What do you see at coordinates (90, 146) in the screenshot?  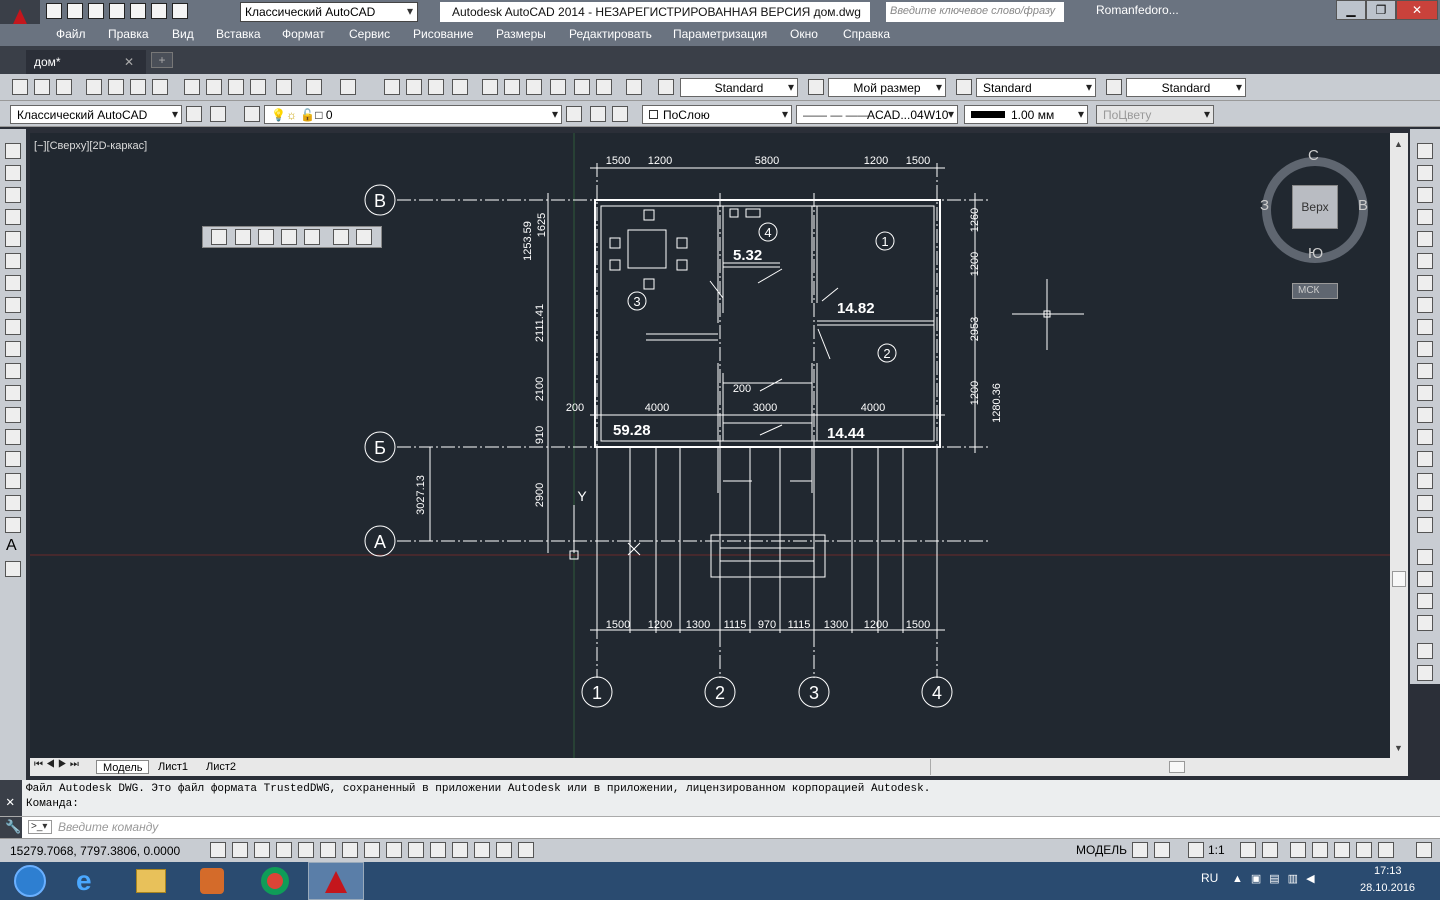 I see `viewport-controls-label: [−][Сверху][2D-каркас]` at bounding box center [90, 146].